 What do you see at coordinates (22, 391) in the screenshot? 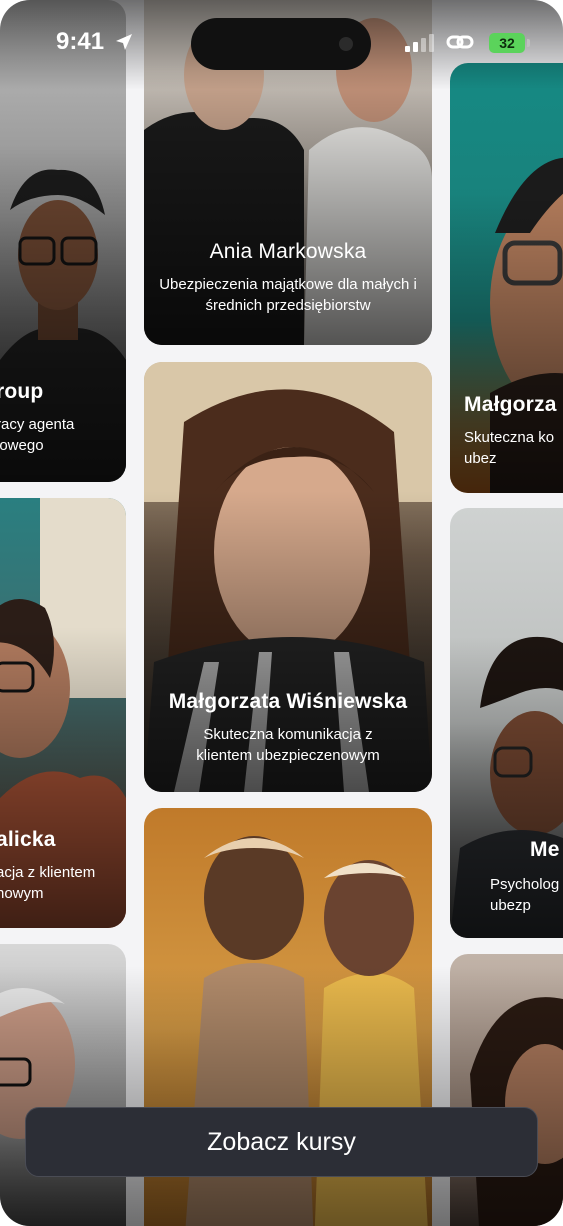
I see `card-title: roup` at bounding box center [22, 391].